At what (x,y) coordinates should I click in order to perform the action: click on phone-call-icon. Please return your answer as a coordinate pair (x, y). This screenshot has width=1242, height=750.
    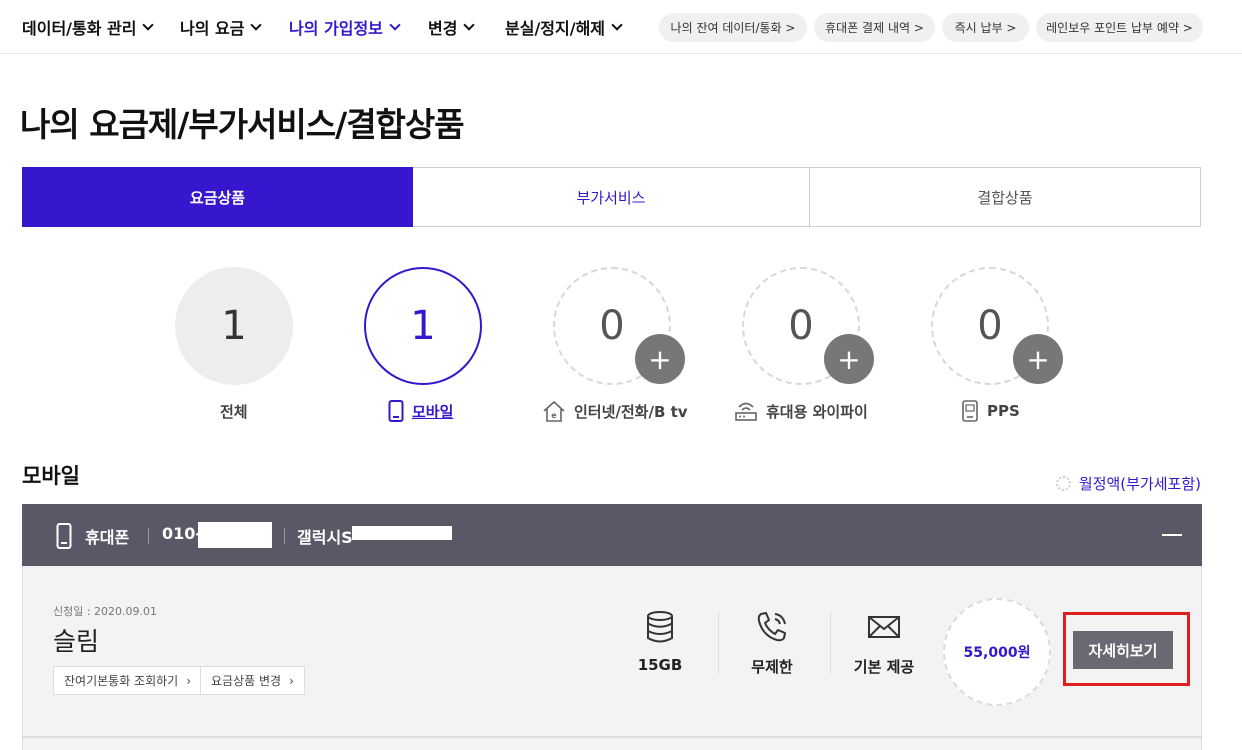
    Looking at the image, I should click on (771, 627).